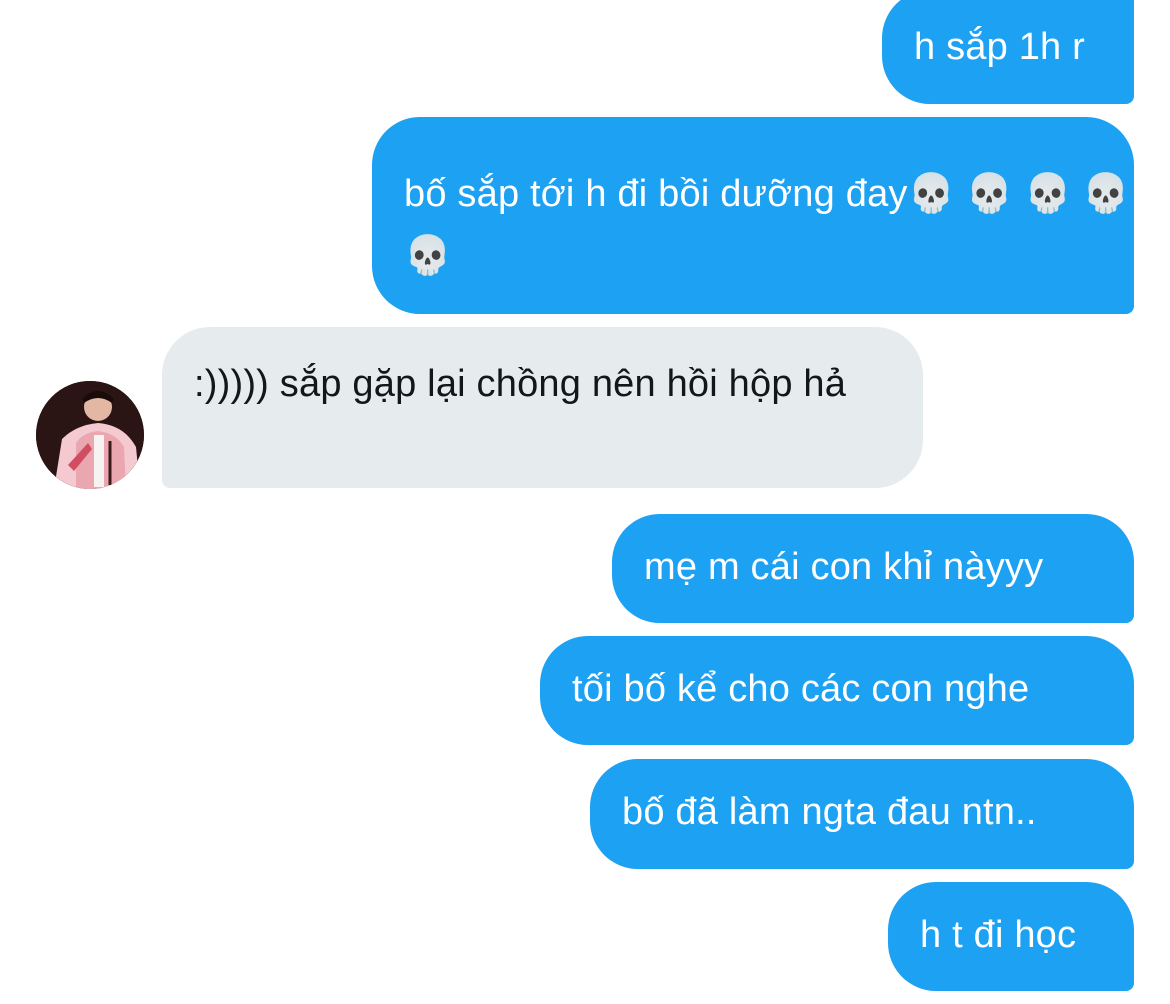  Describe the element at coordinates (753, 215) in the screenshot. I see `message-bubble-outgoing: bố sắp tới h đi bồi dưỡng đay💀 💀 💀 💀 💀` at that location.